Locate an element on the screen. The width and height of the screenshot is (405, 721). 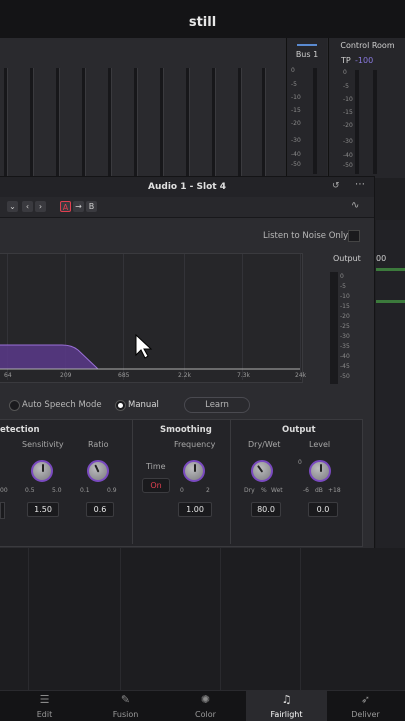
tab-fairlight-label: Fairlight is located at coordinates (286, 714).